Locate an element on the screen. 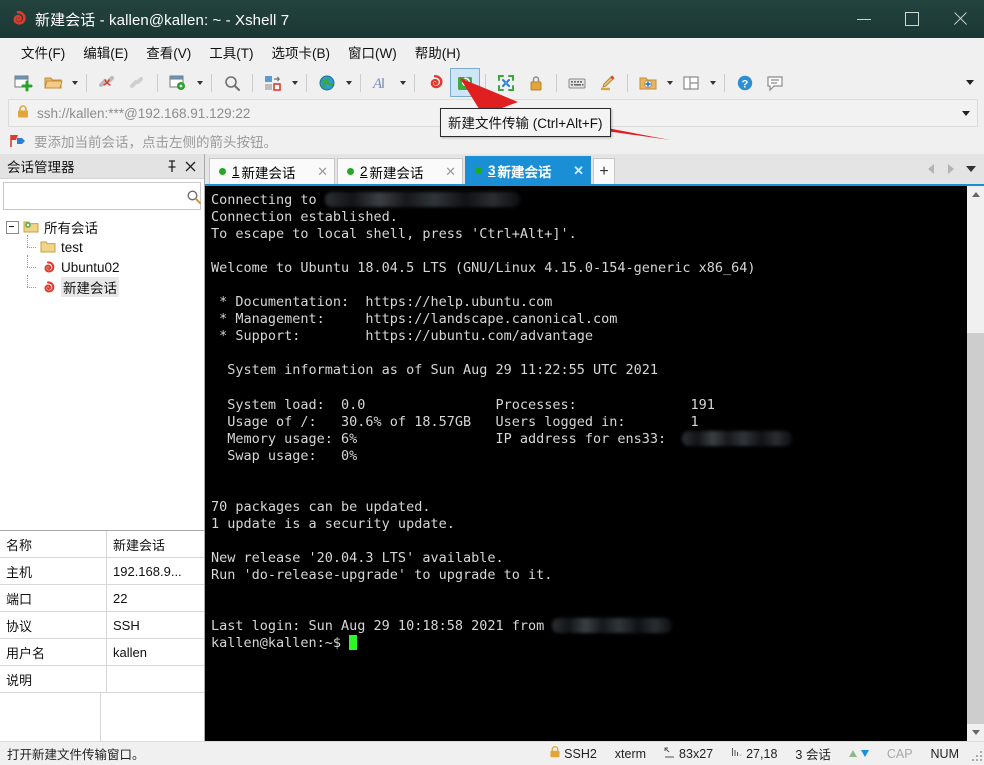 The image size is (984, 765). session-tree: 所有会话 test Ubuntu02 新建会话 is located at coordinates (102, 370).